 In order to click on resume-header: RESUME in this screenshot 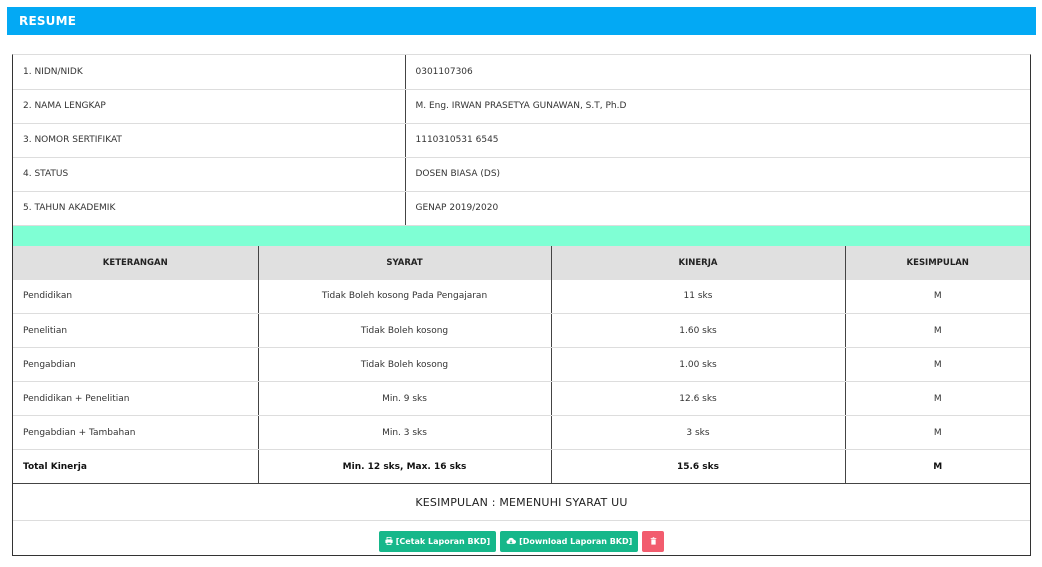, I will do `click(521, 21)`.